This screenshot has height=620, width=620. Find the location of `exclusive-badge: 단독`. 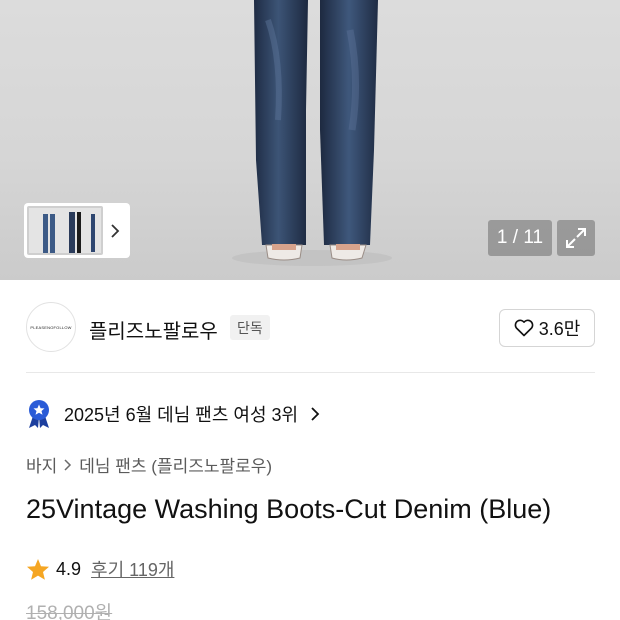

exclusive-badge: 단독 is located at coordinates (250, 327).